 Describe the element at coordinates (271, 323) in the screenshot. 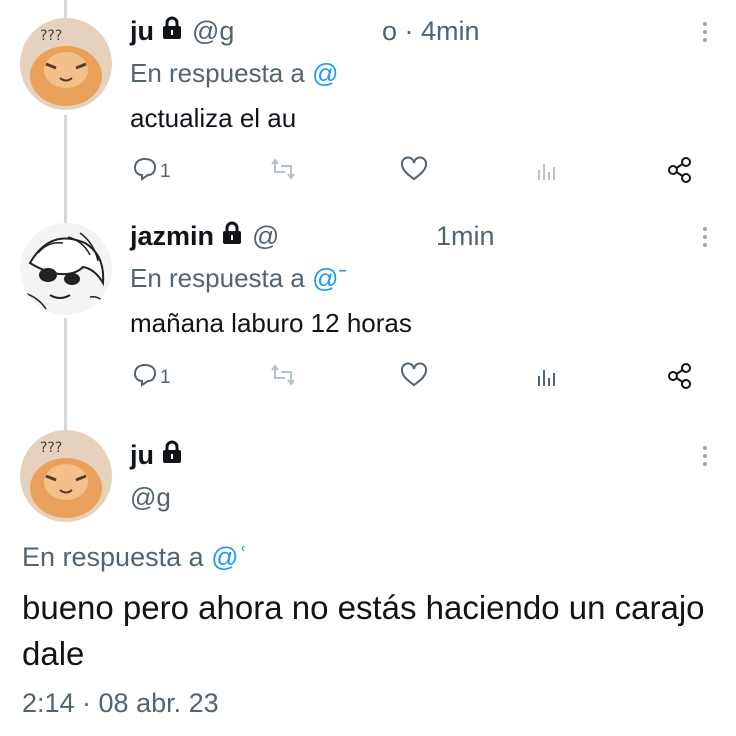

I see `tweet-text: mañana laburo 12 horas` at that location.